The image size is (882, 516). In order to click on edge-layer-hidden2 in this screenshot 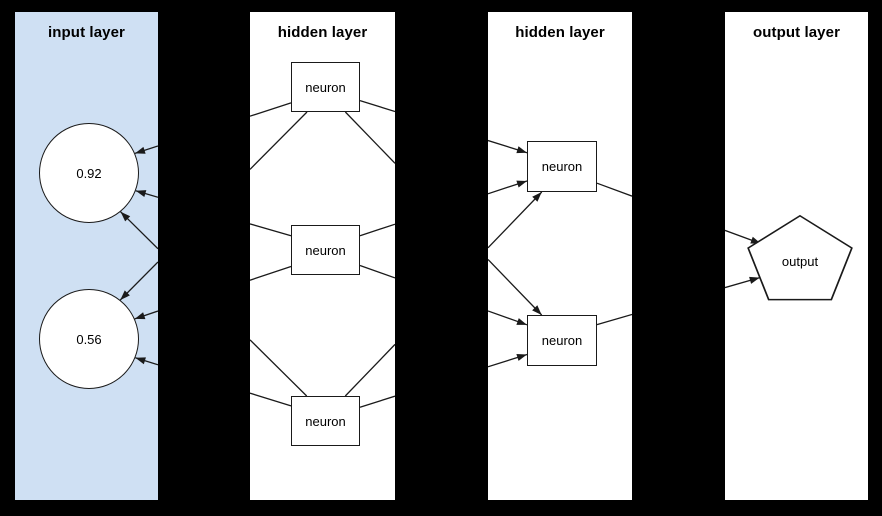, I will do `click(560, 253)`.